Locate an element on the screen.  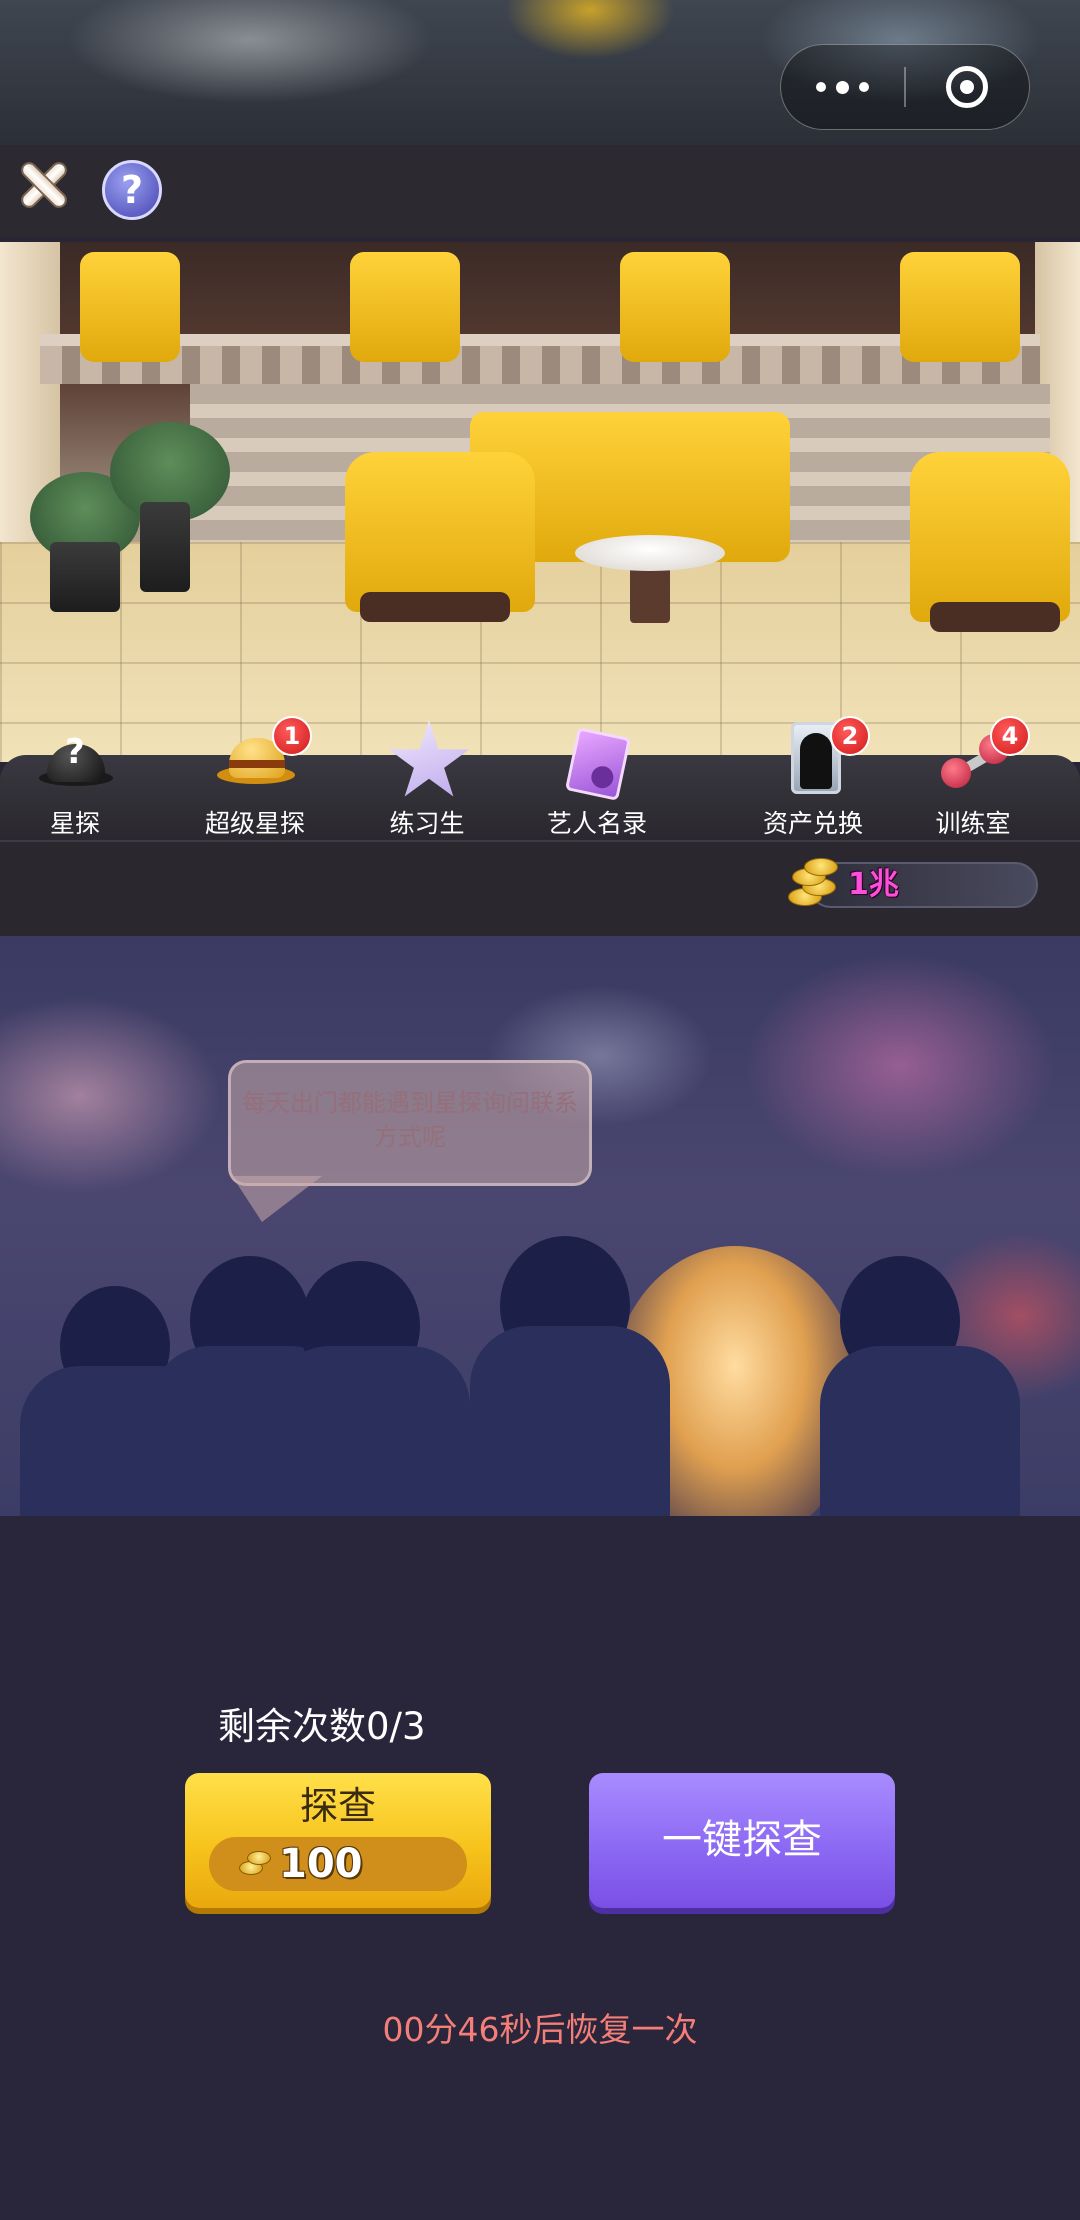
help-question-icon: ? is located at coordinates (132, 190).